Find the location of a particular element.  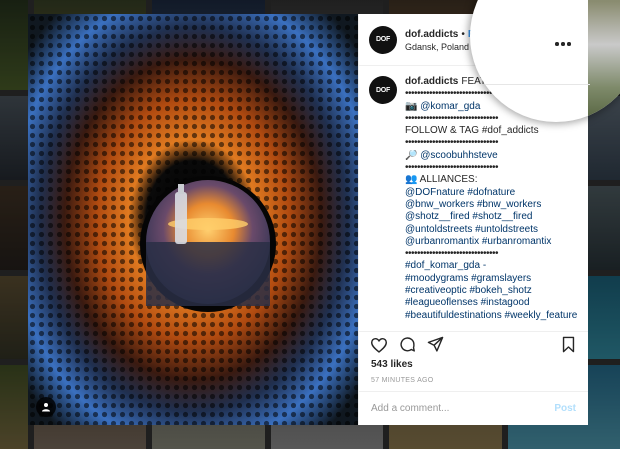

more-options-icon is located at coordinates (563, 44).